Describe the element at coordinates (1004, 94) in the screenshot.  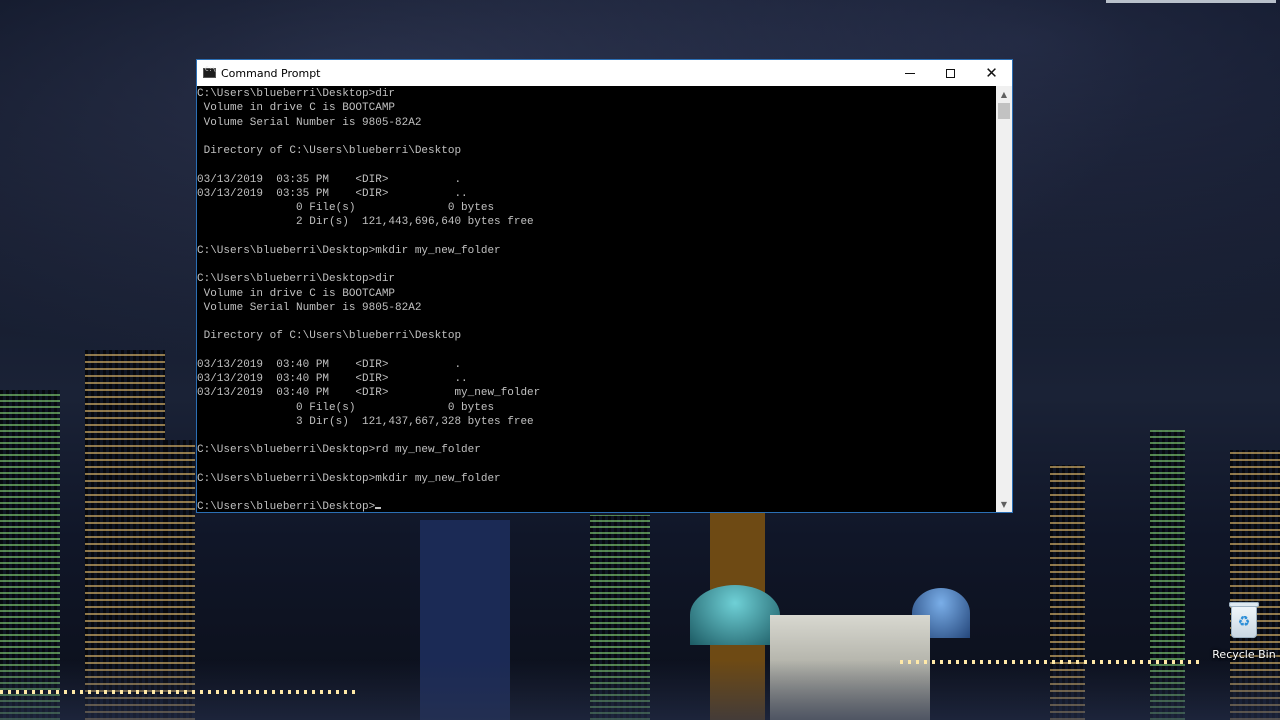
I see `scroll-up-arrow-icon: ▲` at that location.